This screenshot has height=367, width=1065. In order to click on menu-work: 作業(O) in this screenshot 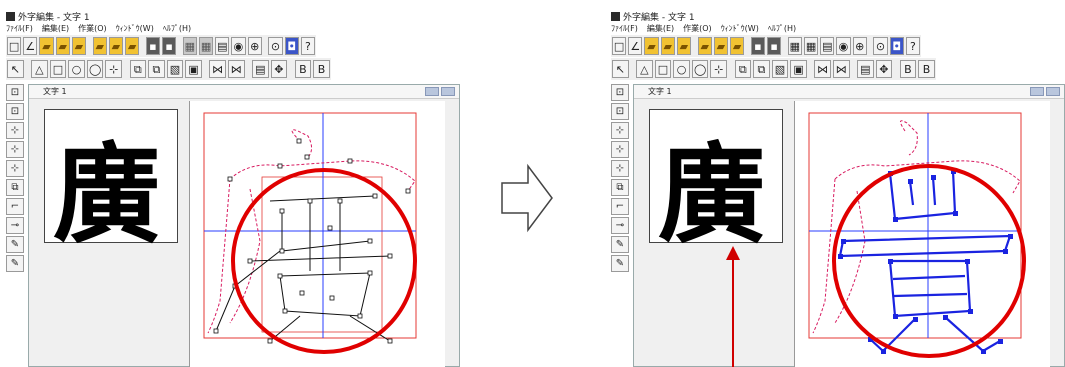, I will do `click(697, 28)`.